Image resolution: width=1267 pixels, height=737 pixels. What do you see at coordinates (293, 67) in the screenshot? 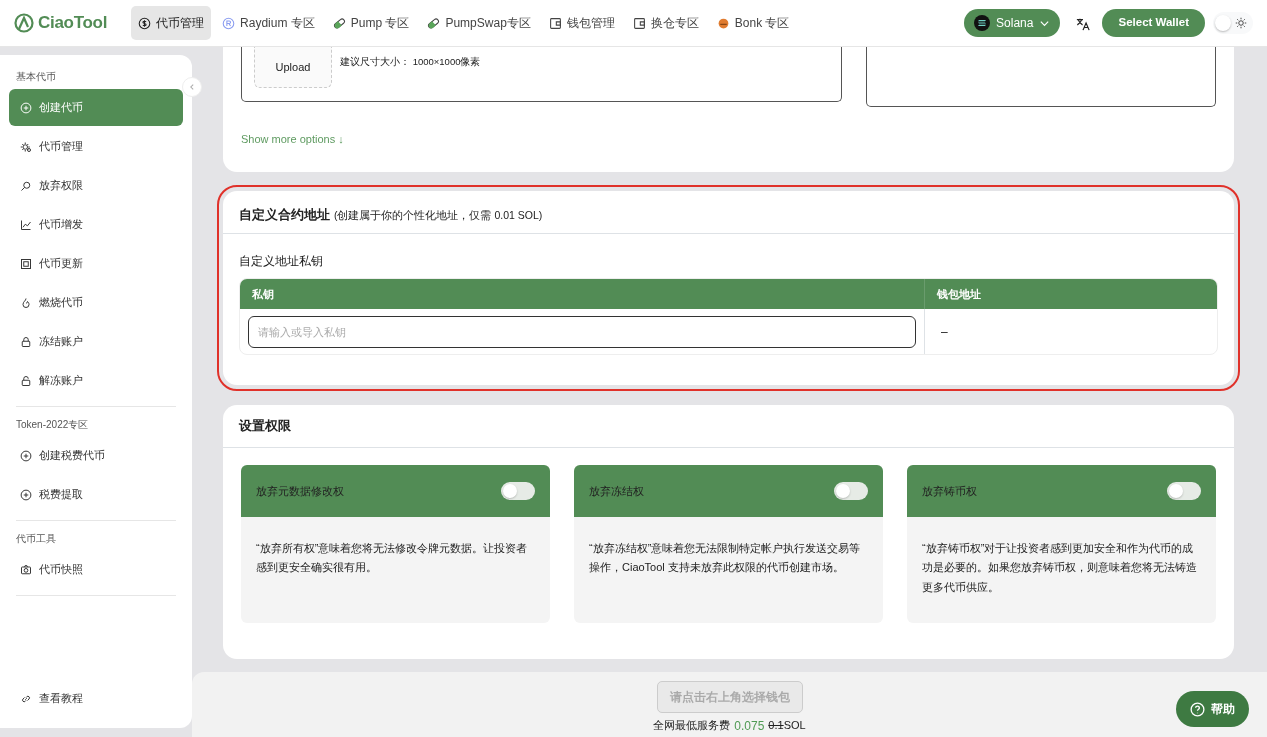
I see `upload-button: Upload` at bounding box center [293, 67].